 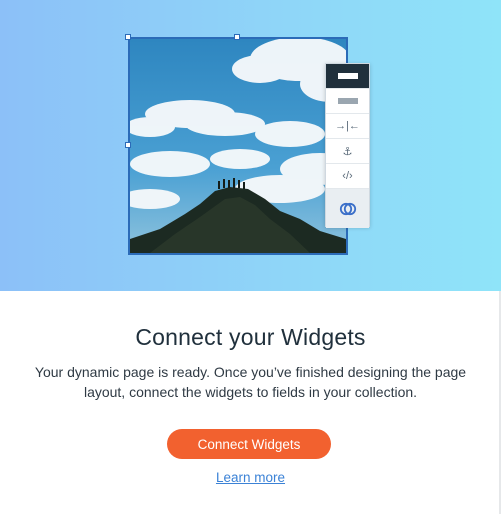 What do you see at coordinates (250, 477) in the screenshot?
I see `learn-more-link: Learn more` at bounding box center [250, 477].